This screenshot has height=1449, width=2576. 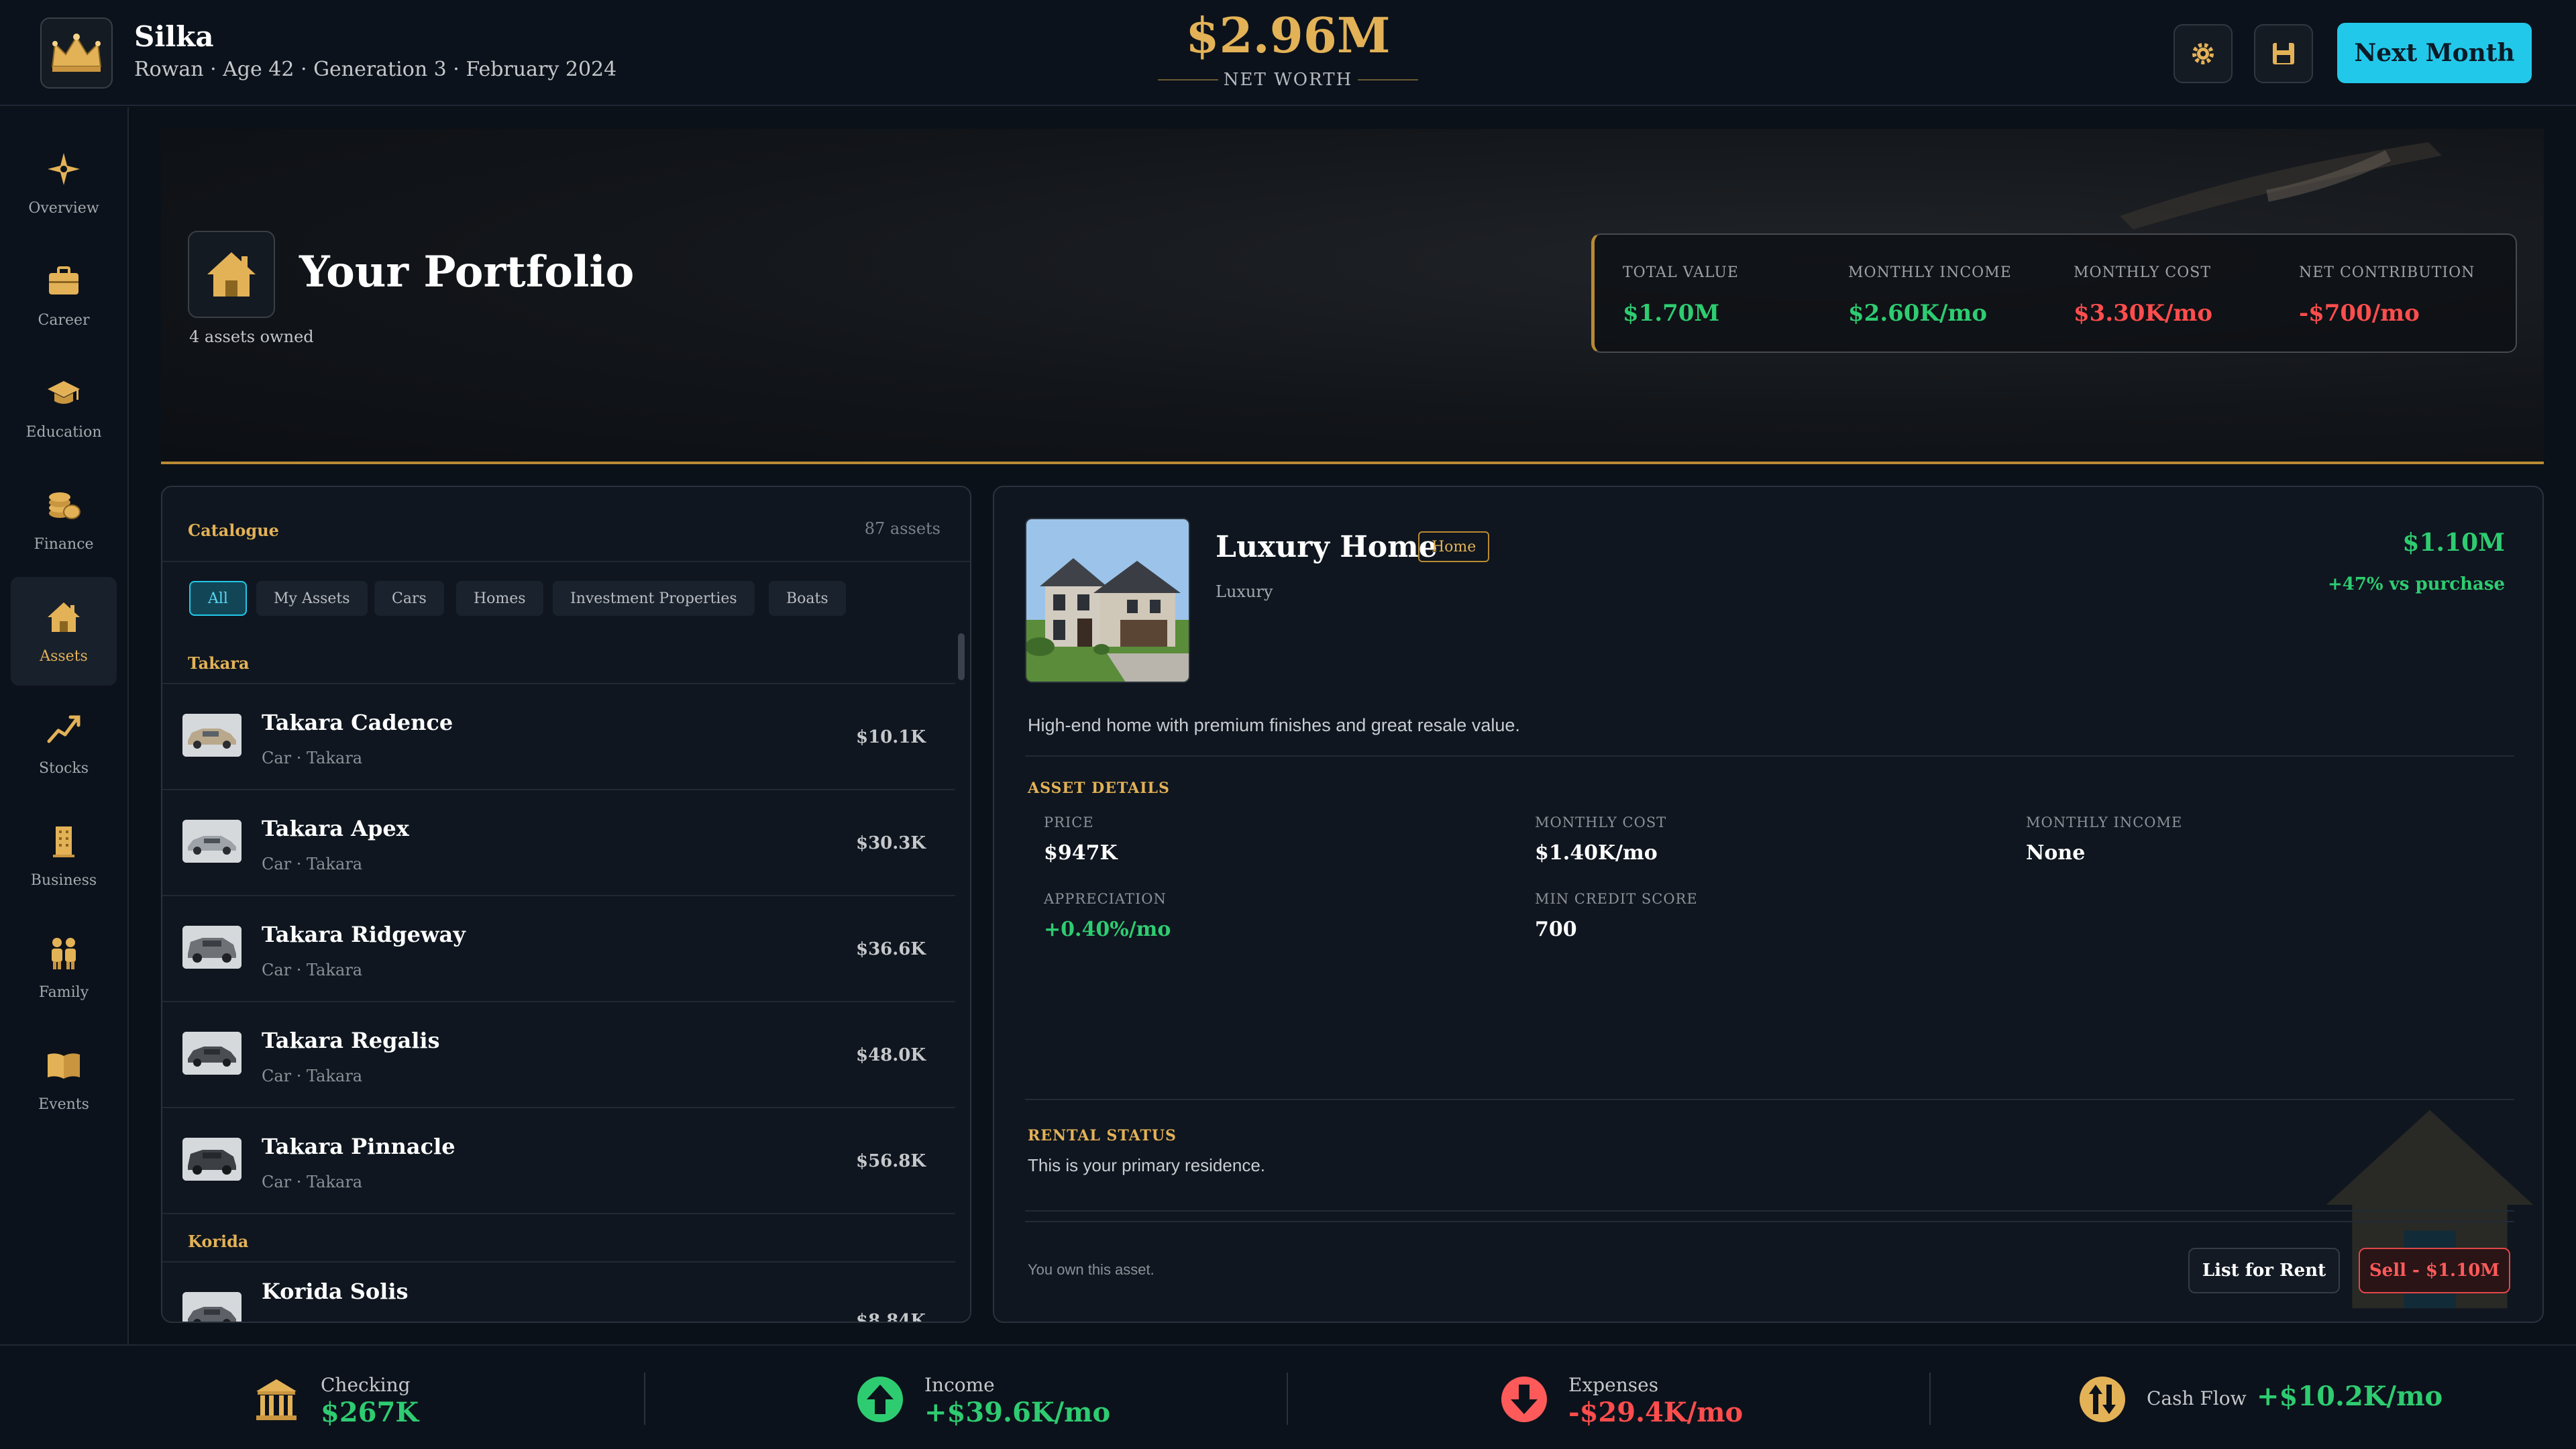 What do you see at coordinates (1681, 272) in the screenshot?
I see `stat-label: TOTAL VALUE` at bounding box center [1681, 272].